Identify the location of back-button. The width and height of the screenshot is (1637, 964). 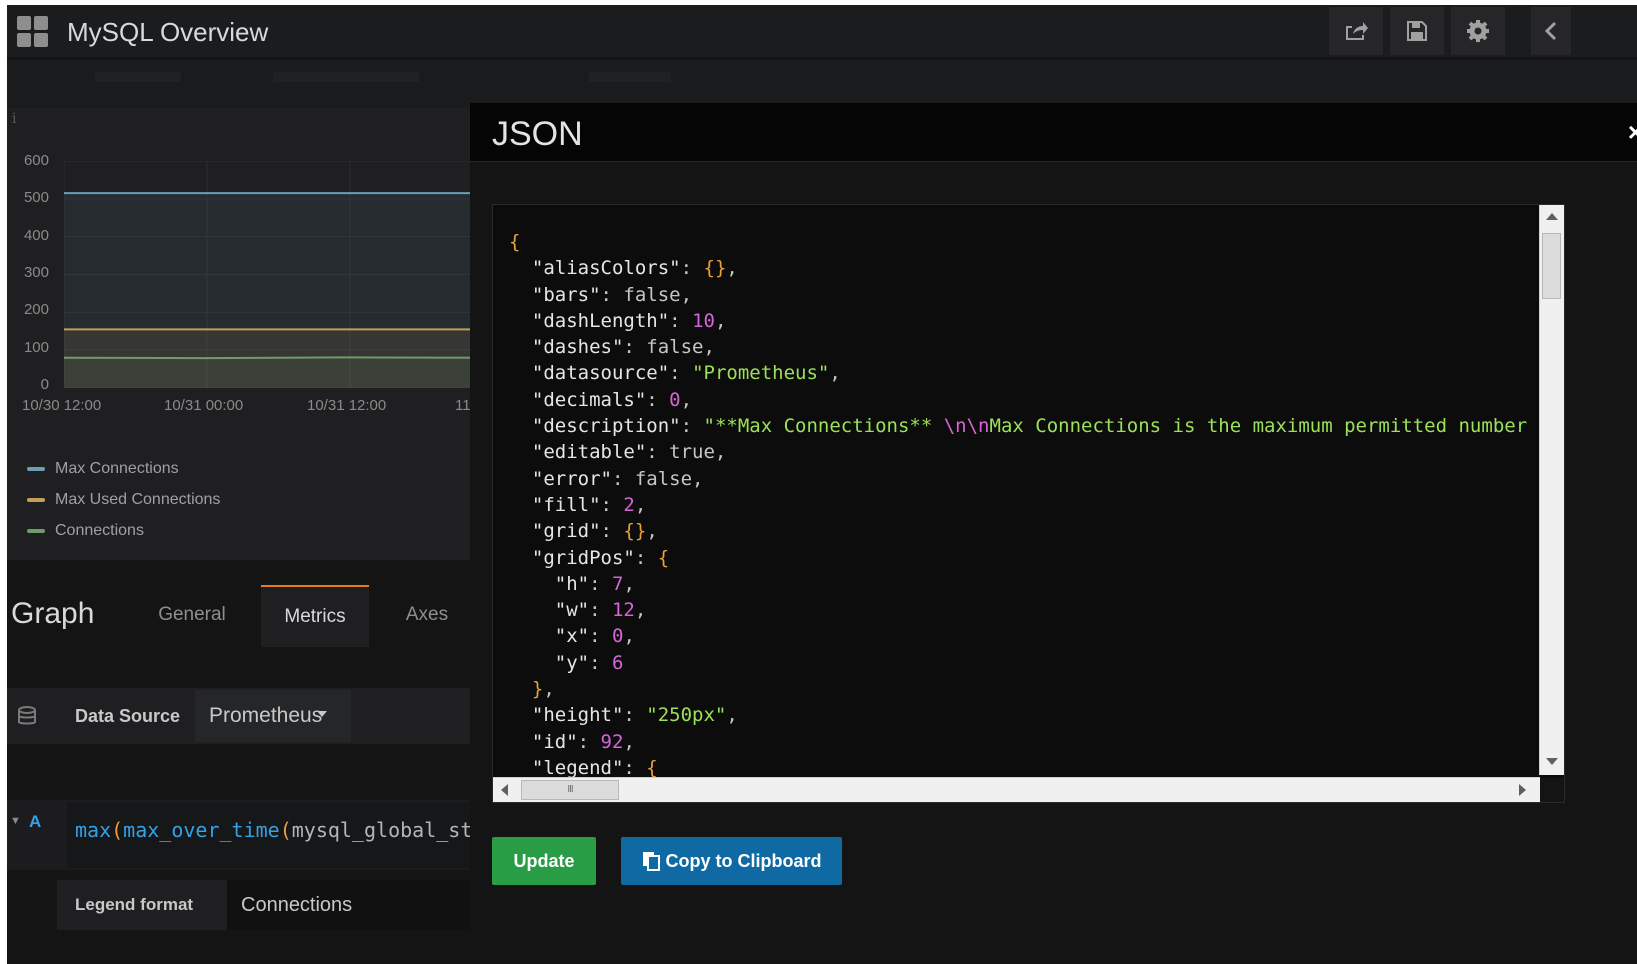
(1551, 31).